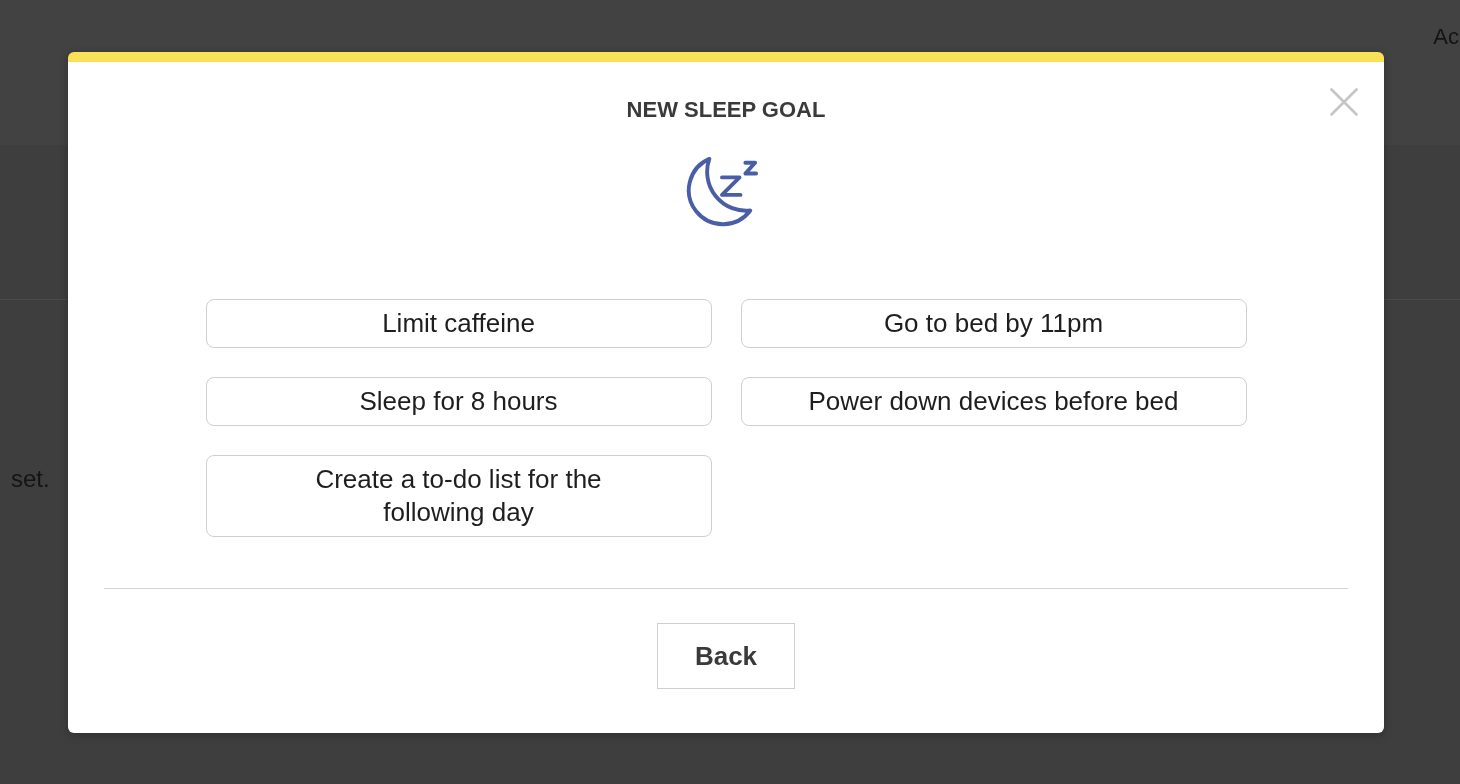  What do you see at coordinates (458, 323) in the screenshot?
I see `goal-option-button: Limit caffeine` at bounding box center [458, 323].